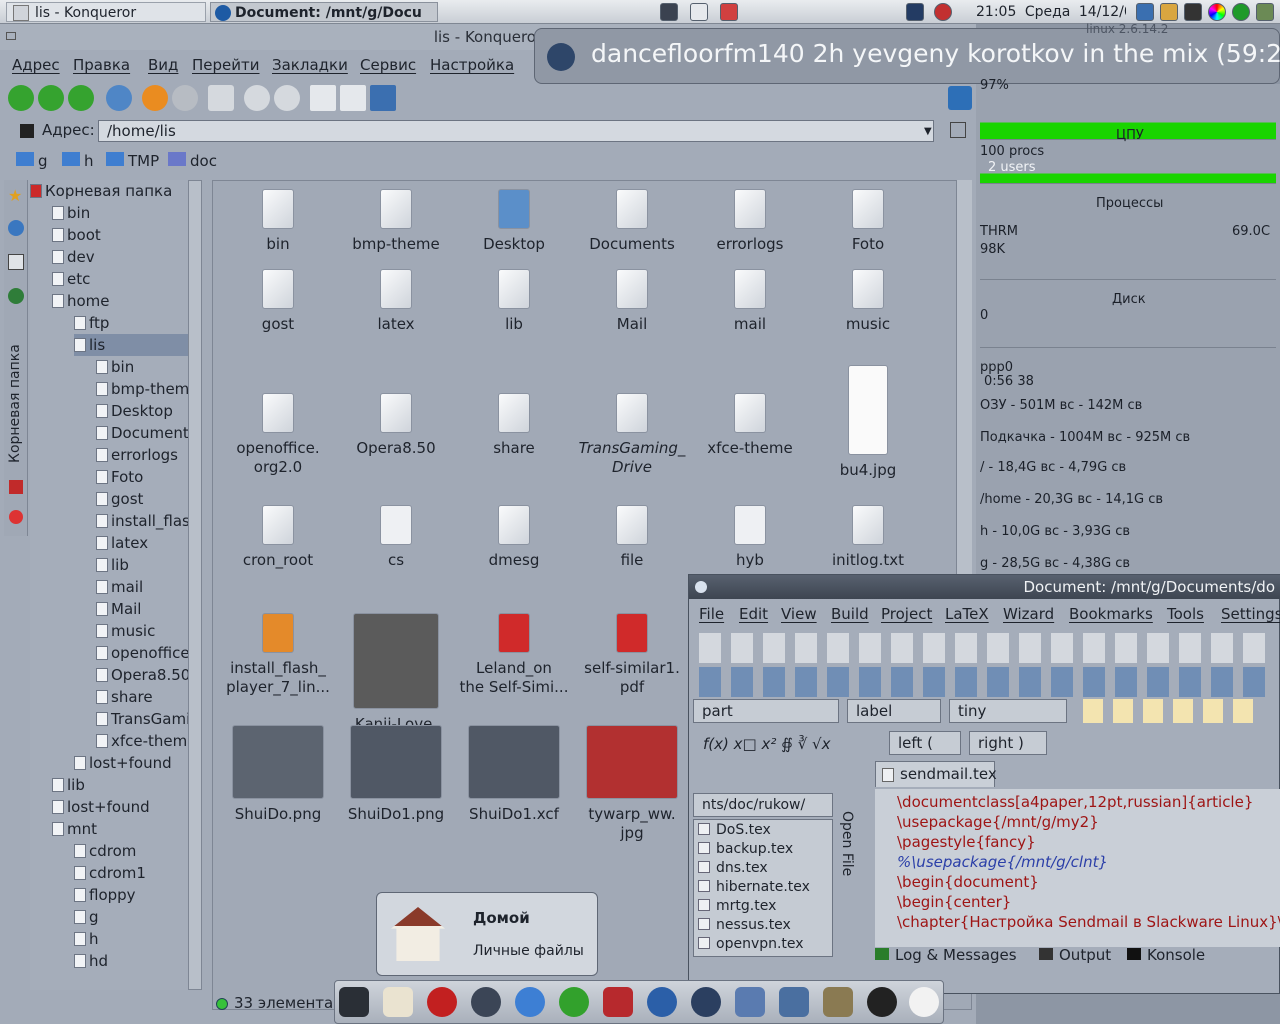  What do you see at coordinates (73, 257) in the screenshot?
I see `tree-item: dev` at bounding box center [73, 257].